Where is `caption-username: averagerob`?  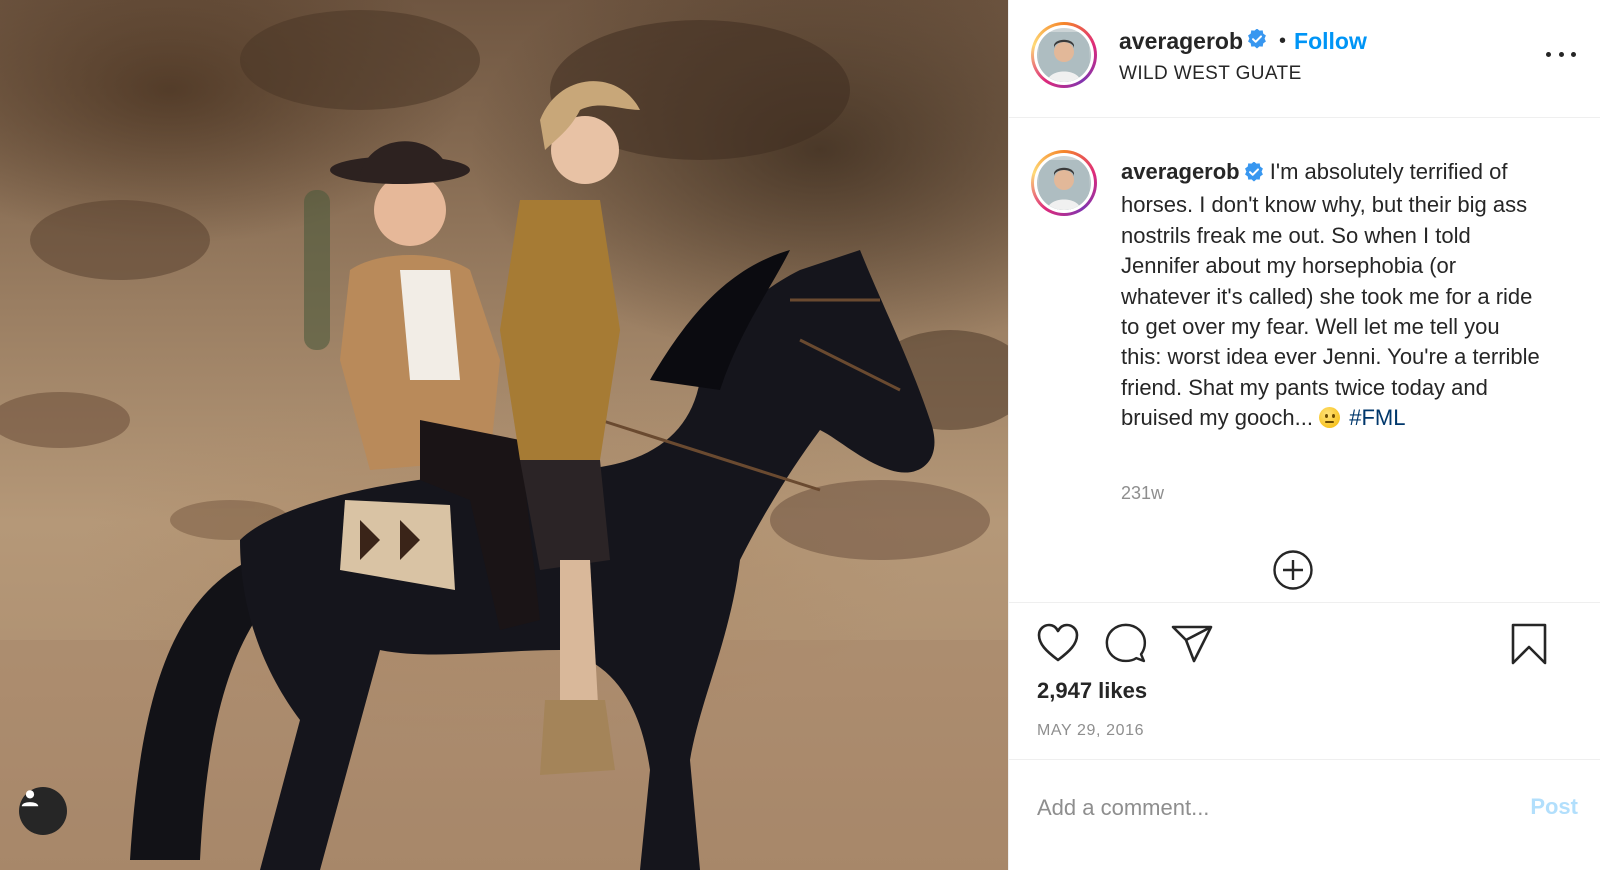 caption-username: averagerob is located at coordinates (1180, 171).